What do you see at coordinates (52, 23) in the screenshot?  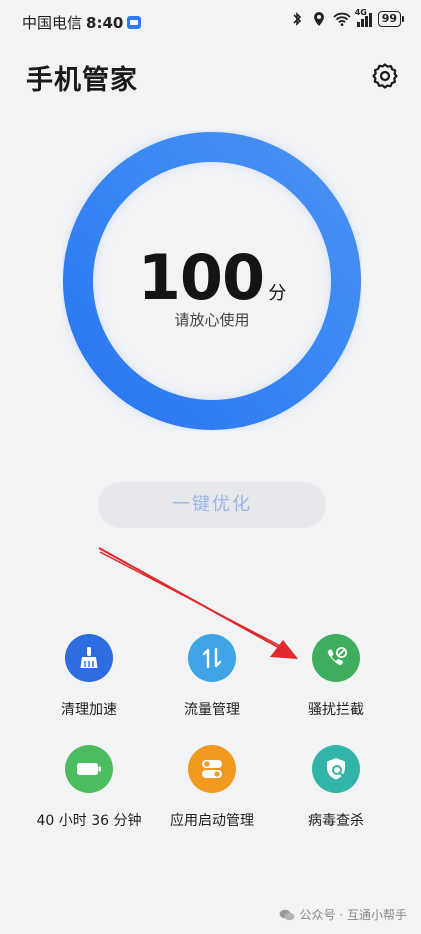 I see `carrier-name: 中国电信` at bounding box center [52, 23].